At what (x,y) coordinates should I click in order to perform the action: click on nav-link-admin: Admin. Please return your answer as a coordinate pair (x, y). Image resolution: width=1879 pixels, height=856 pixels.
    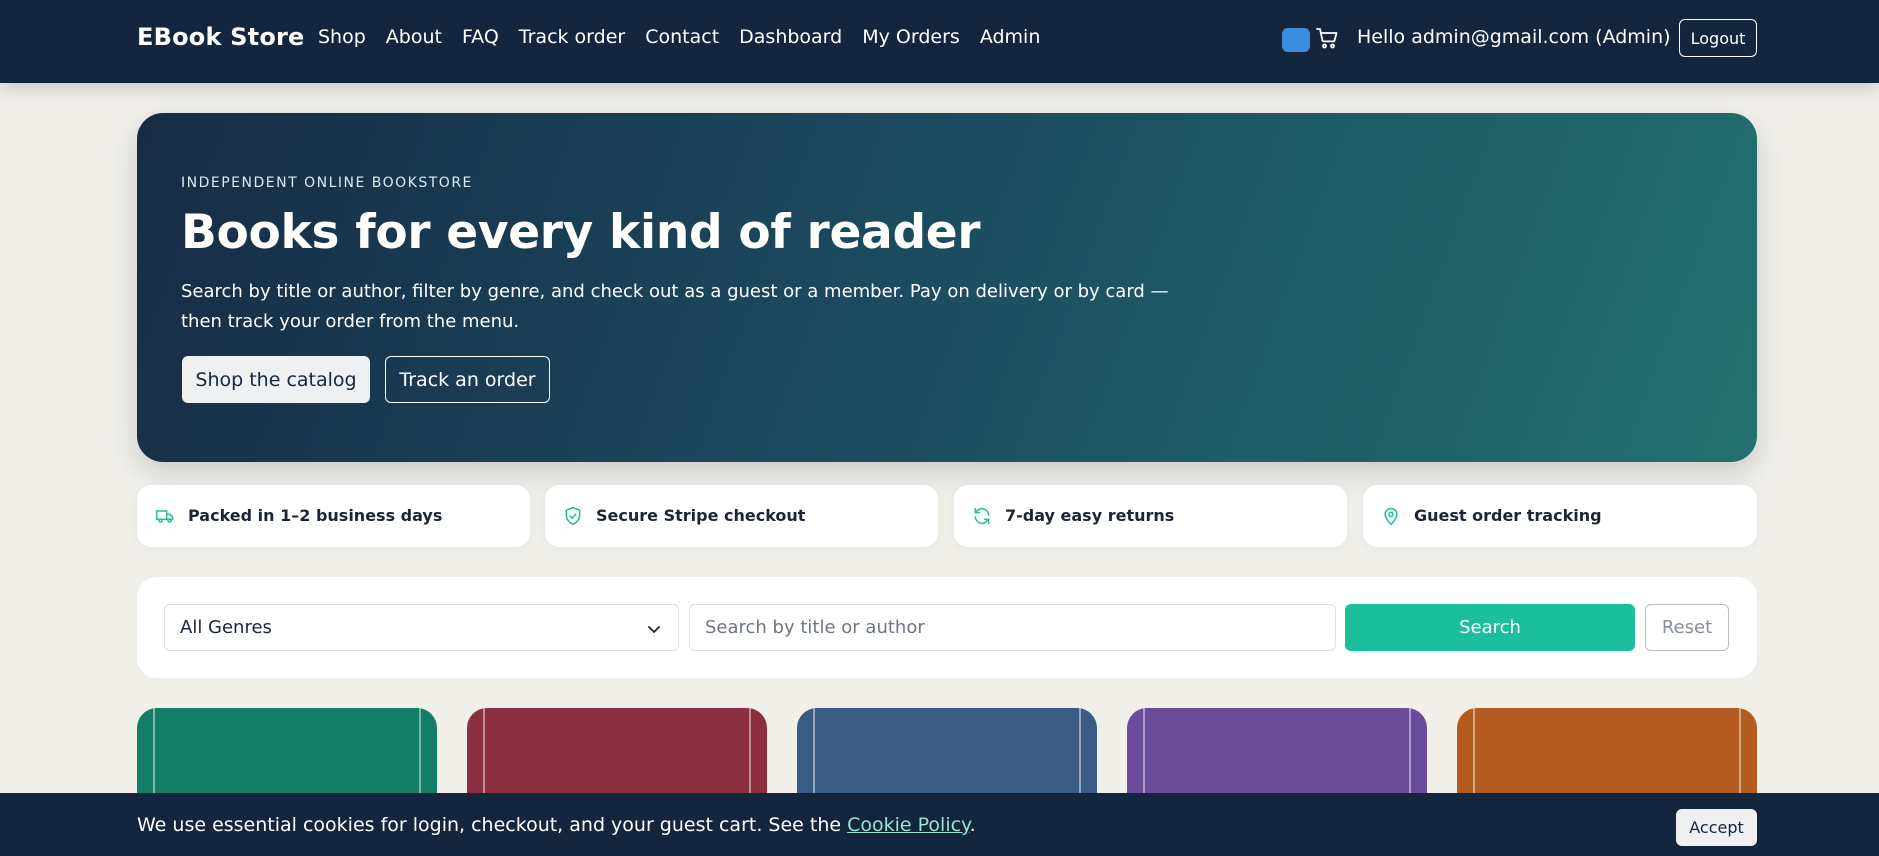
    Looking at the image, I should click on (1010, 37).